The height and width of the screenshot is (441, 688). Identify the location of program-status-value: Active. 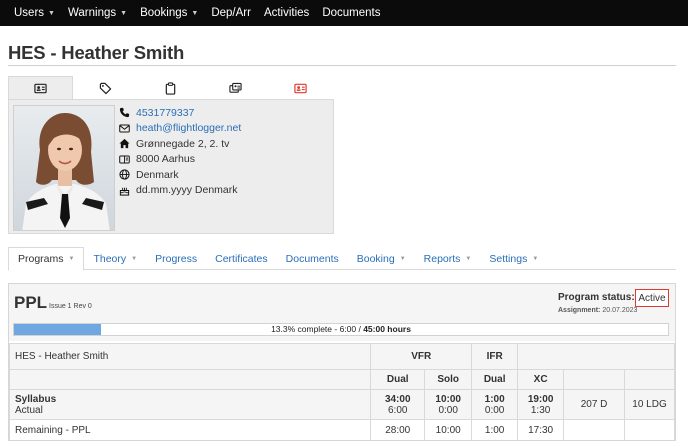
(652, 298).